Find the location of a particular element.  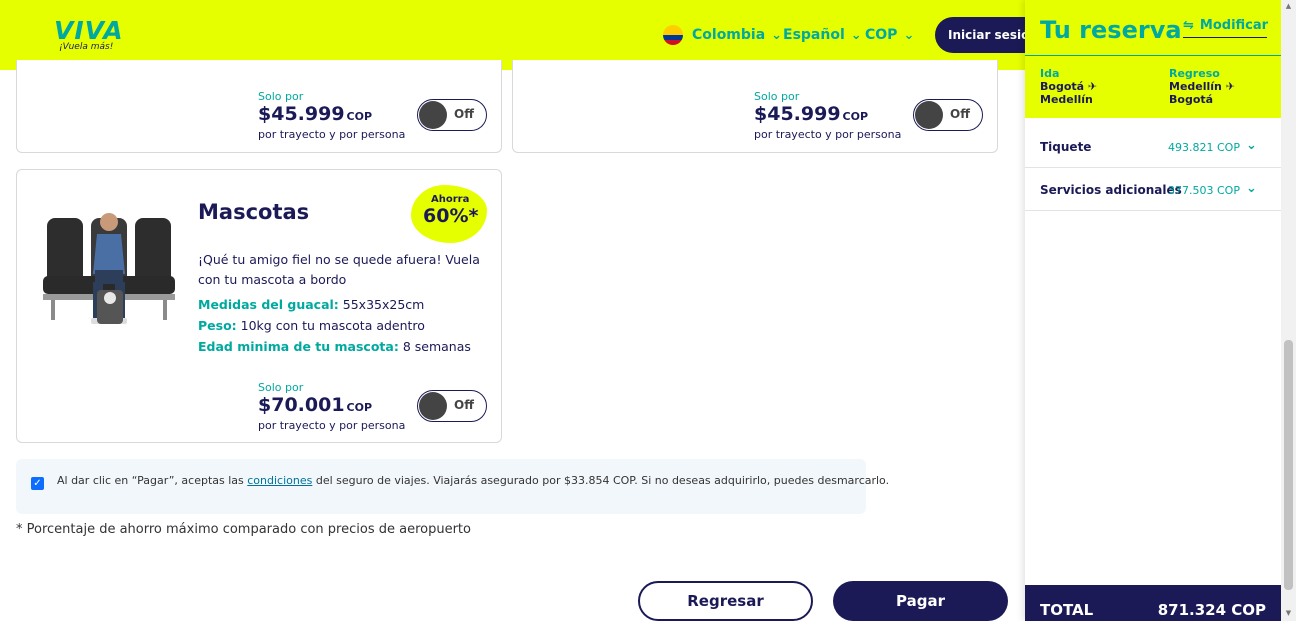

ticket-label: Tiquete is located at coordinates (1066, 147).